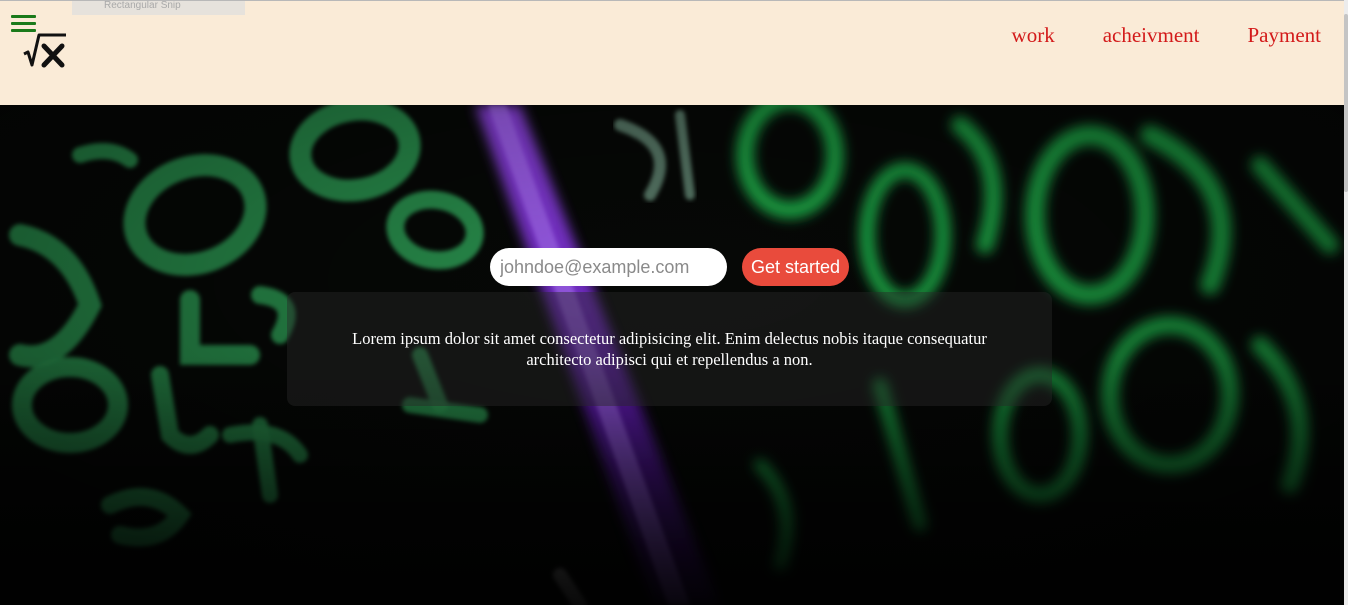 This screenshot has width=1348, height=605. Describe the element at coordinates (1346, 302) in the screenshot. I see `page-scrollbar` at that location.